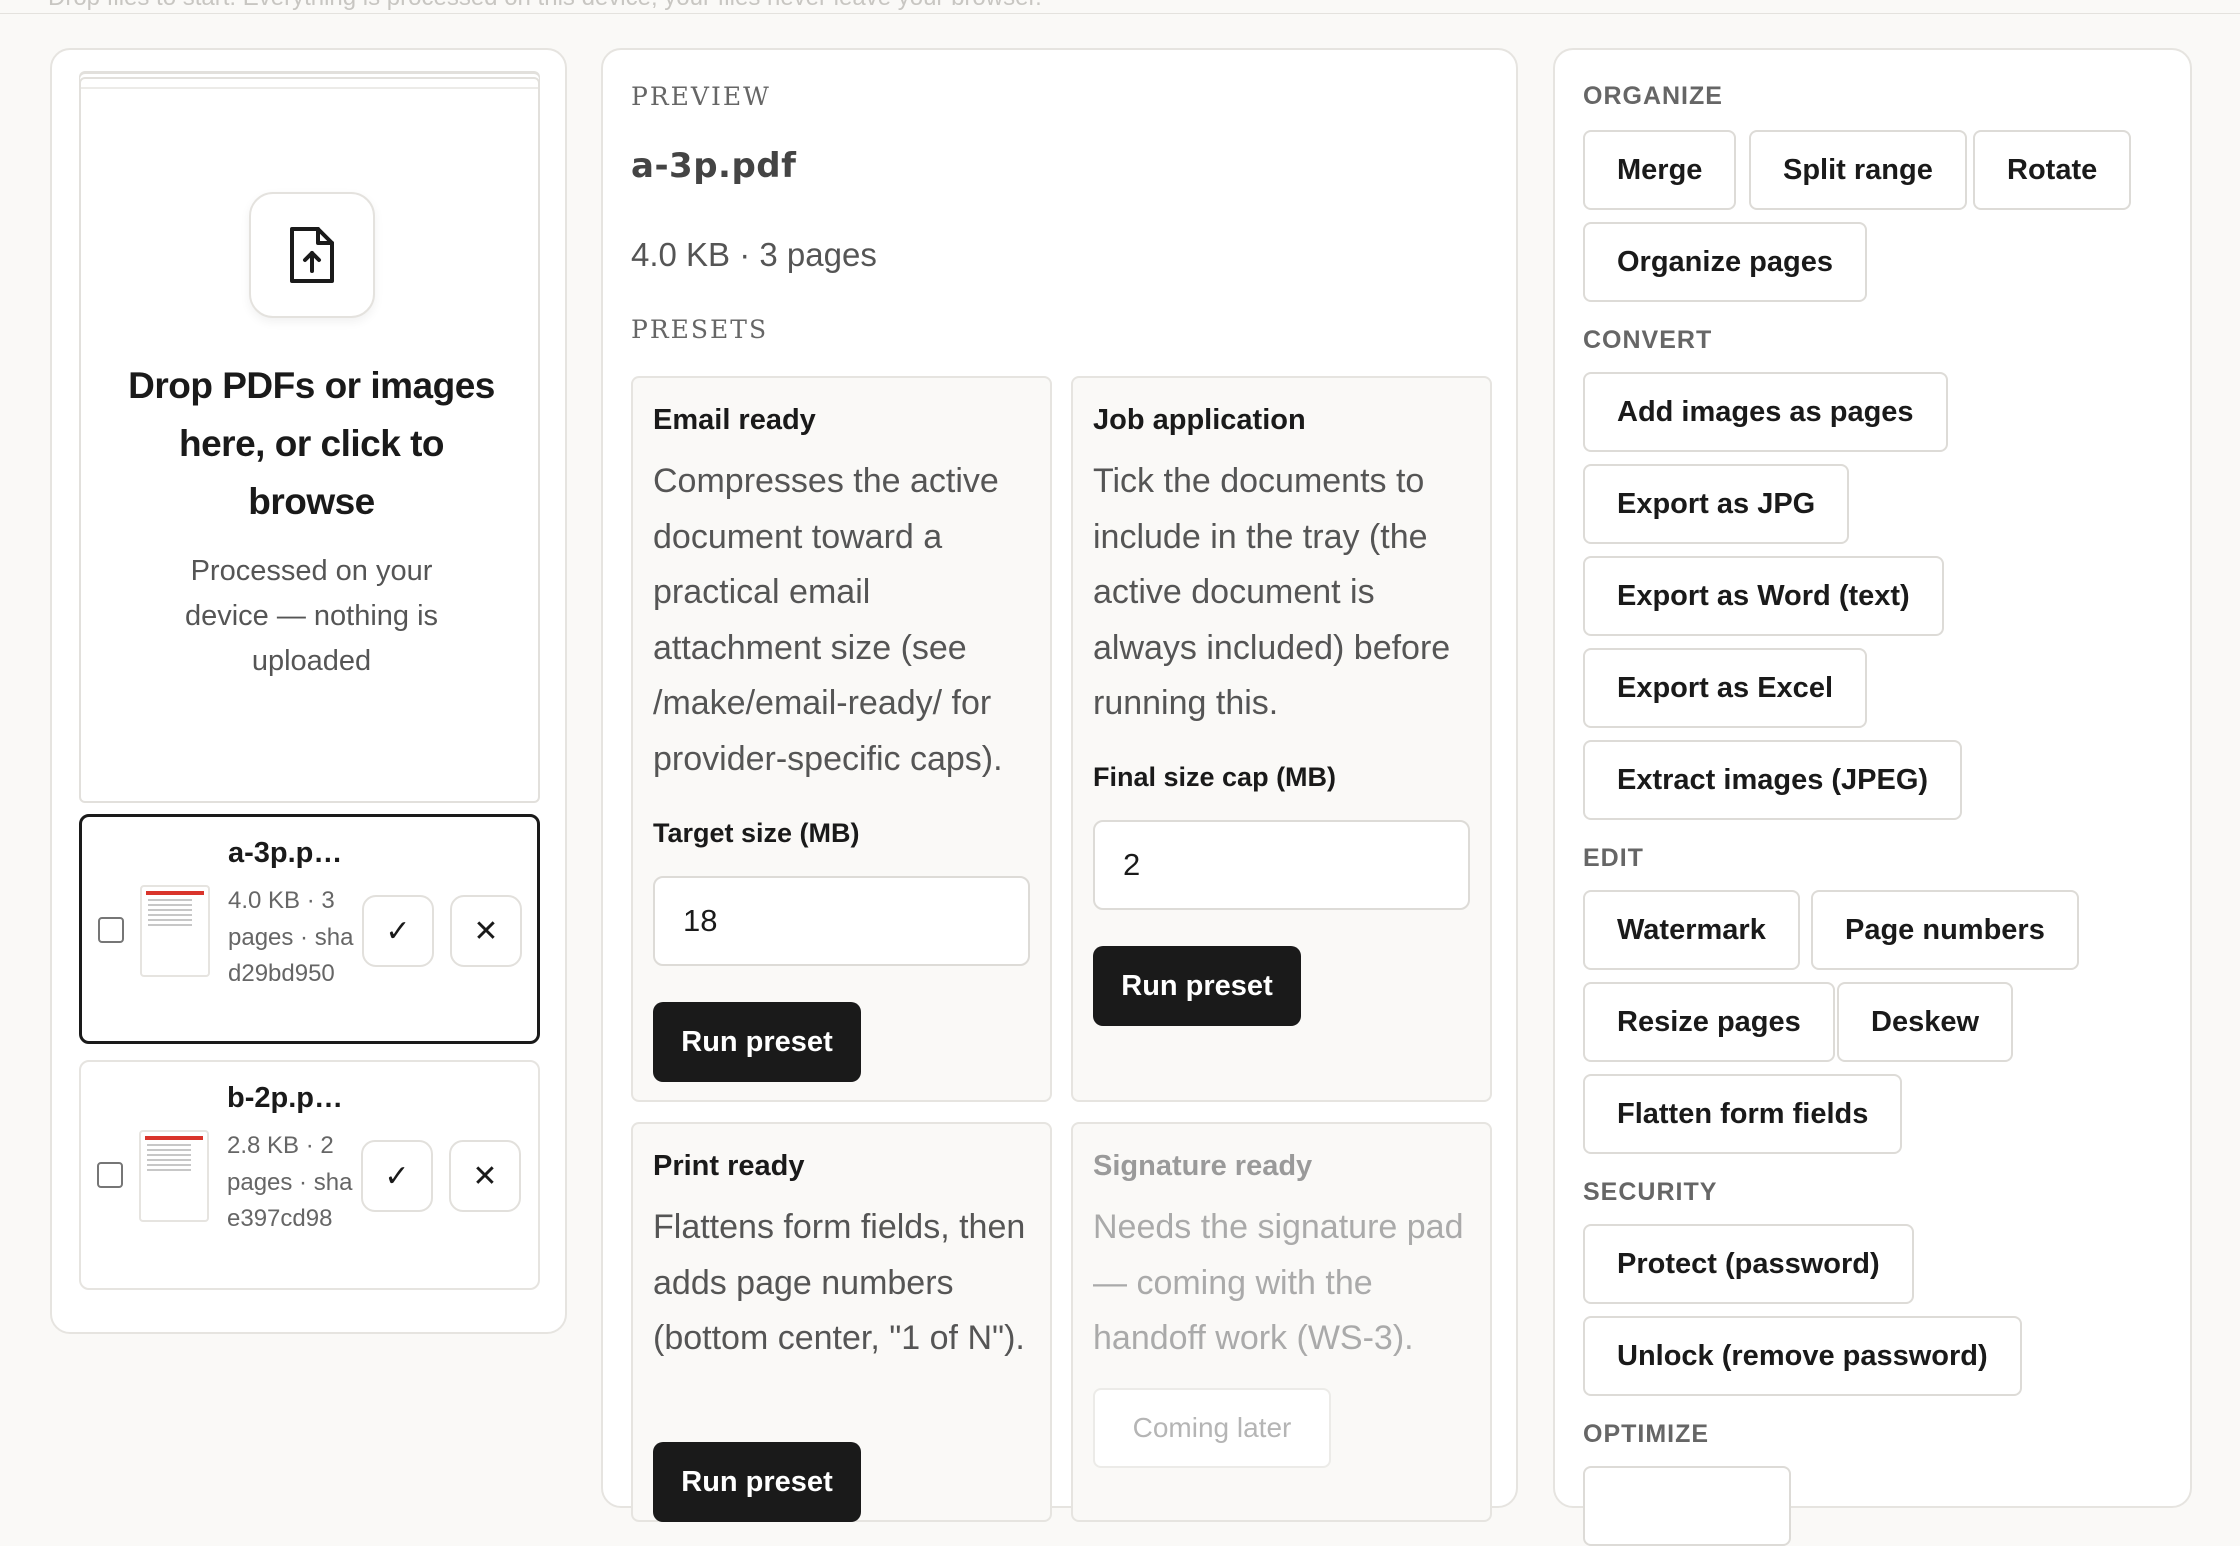 This screenshot has width=2240, height=1546. What do you see at coordinates (1646, 1434) in the screenshot?
I see `group-optimize-label: OPTIMIZE` at bounding box center [1646, 1434].